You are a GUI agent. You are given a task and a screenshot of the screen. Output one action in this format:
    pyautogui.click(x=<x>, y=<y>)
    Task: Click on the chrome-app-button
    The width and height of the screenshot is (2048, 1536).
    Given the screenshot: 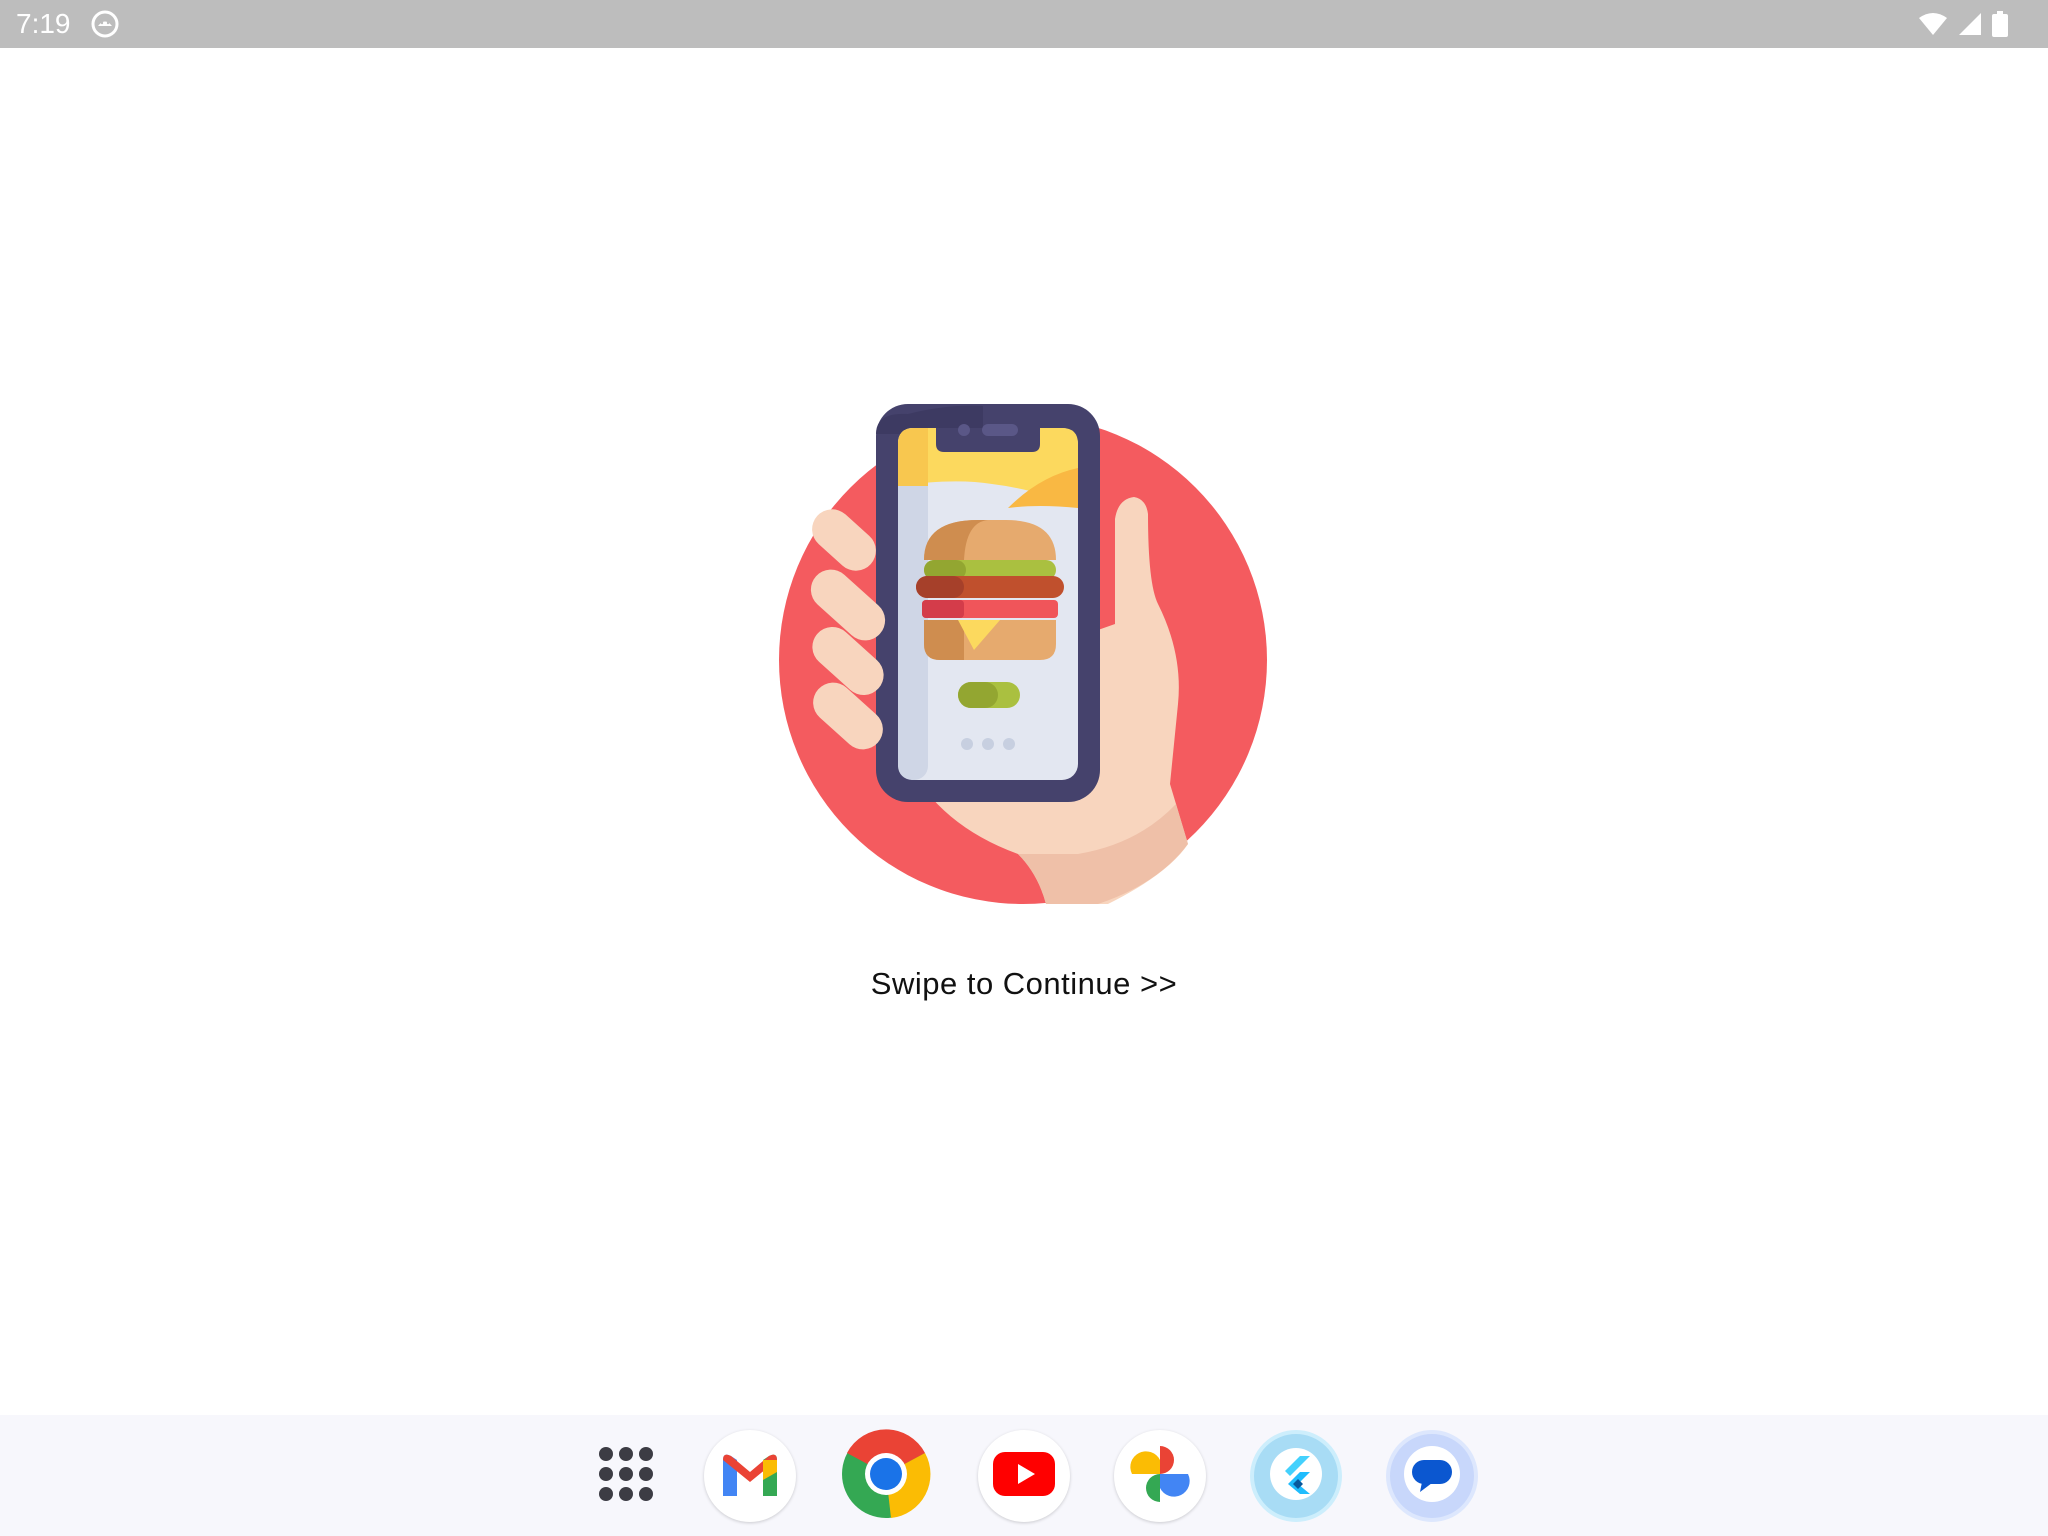 What is the action you would take?
    pyautogui.click(x=886, y=1476)
    